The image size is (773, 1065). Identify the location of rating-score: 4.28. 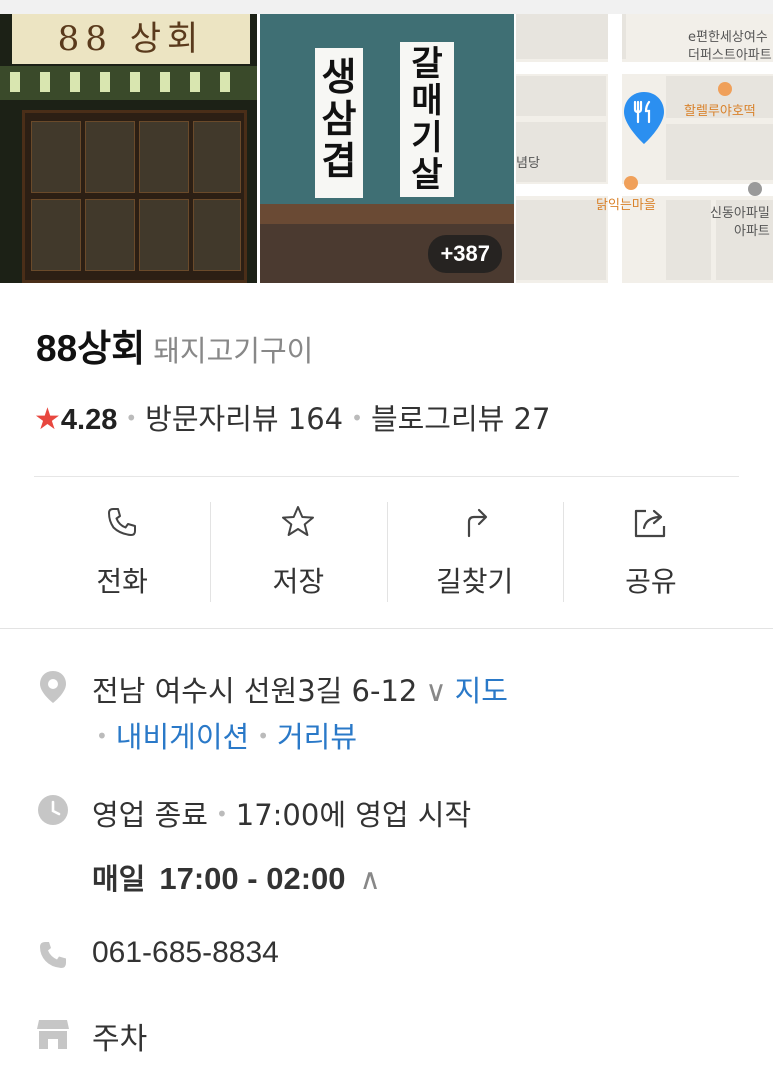
(89, 420).